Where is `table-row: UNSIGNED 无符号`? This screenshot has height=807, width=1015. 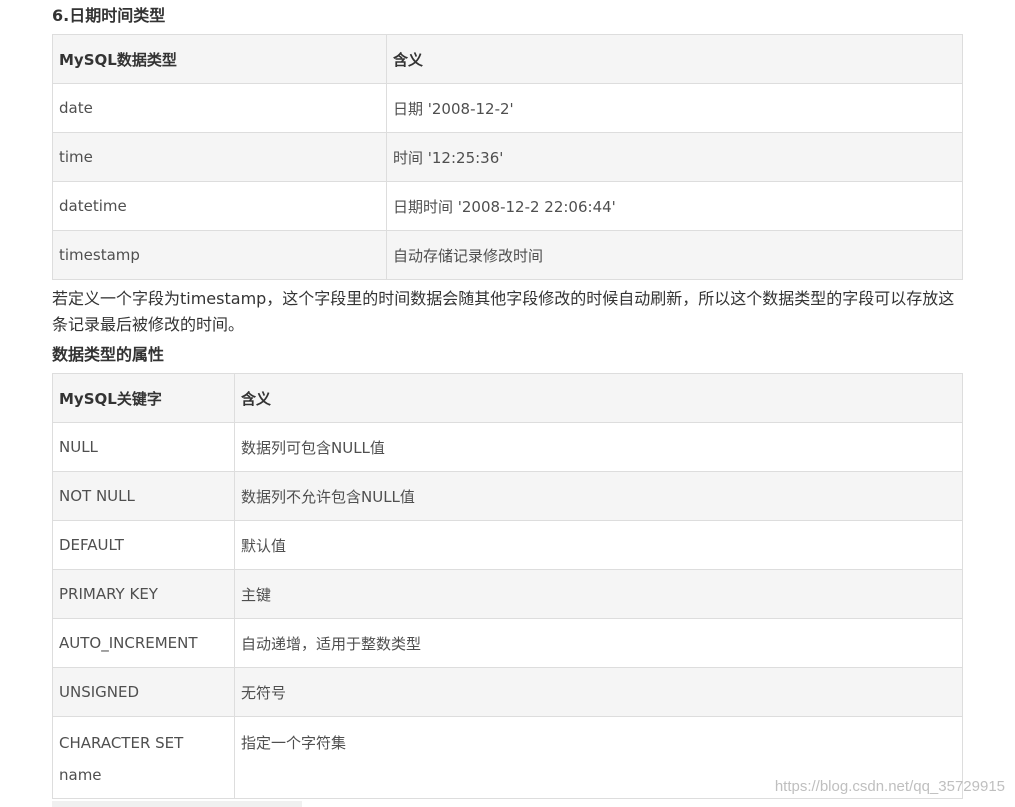 table-row: UNSIGNED 无符号 is located at coordinates (507, 692).